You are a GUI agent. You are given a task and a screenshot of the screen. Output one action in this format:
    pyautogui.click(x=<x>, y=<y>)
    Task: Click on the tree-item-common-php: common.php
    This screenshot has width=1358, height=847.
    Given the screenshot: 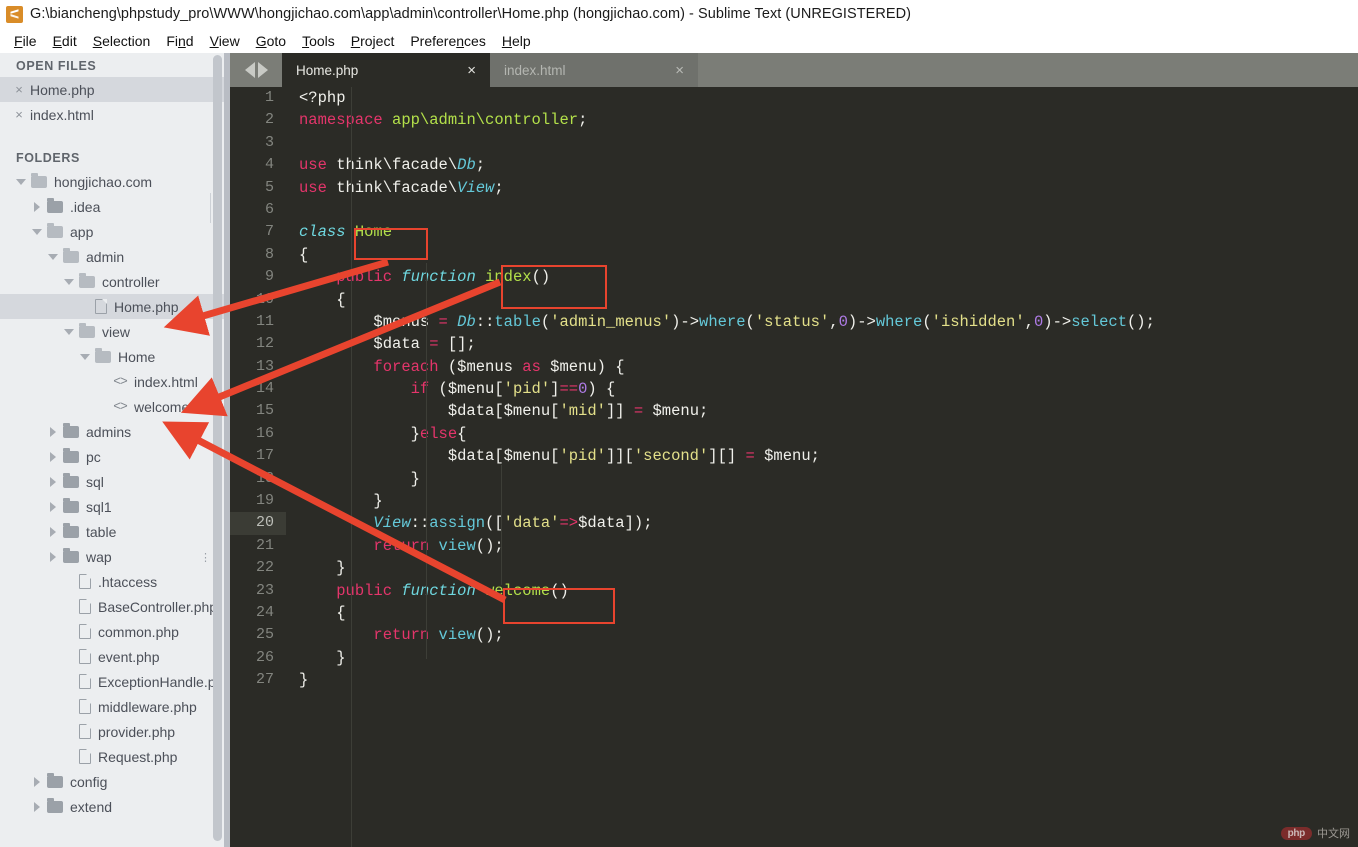 What is the action you would take?
    pyautogui.click(x=115, y=631)
    